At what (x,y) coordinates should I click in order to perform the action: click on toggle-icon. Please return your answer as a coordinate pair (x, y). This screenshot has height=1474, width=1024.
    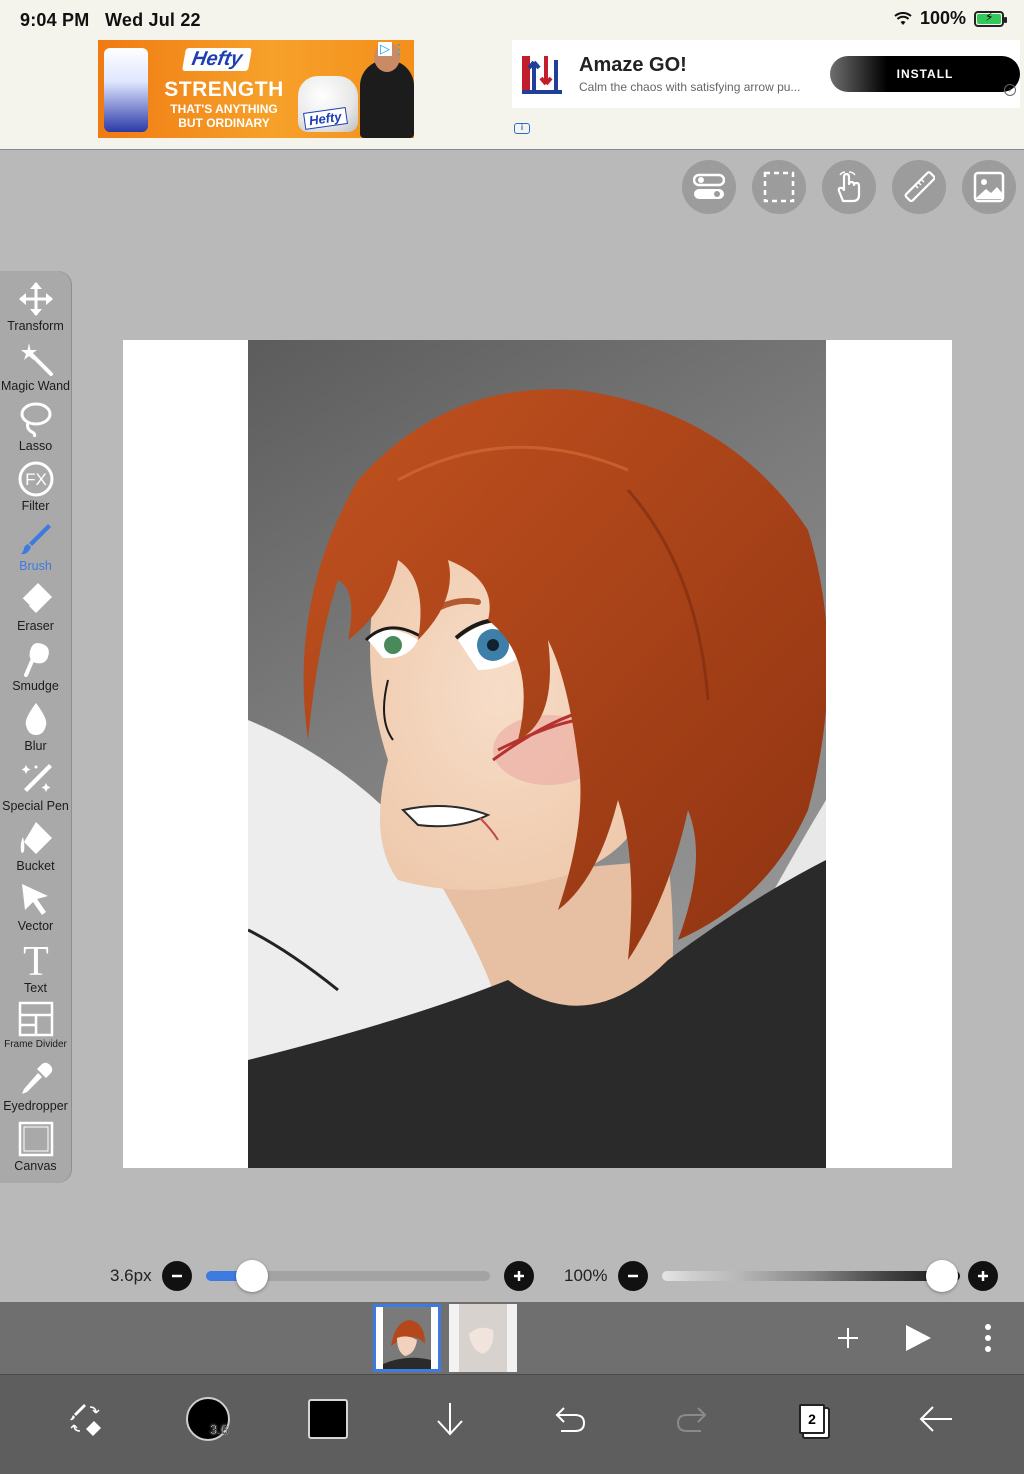
    Looking at the image, I should click on (709, 187).